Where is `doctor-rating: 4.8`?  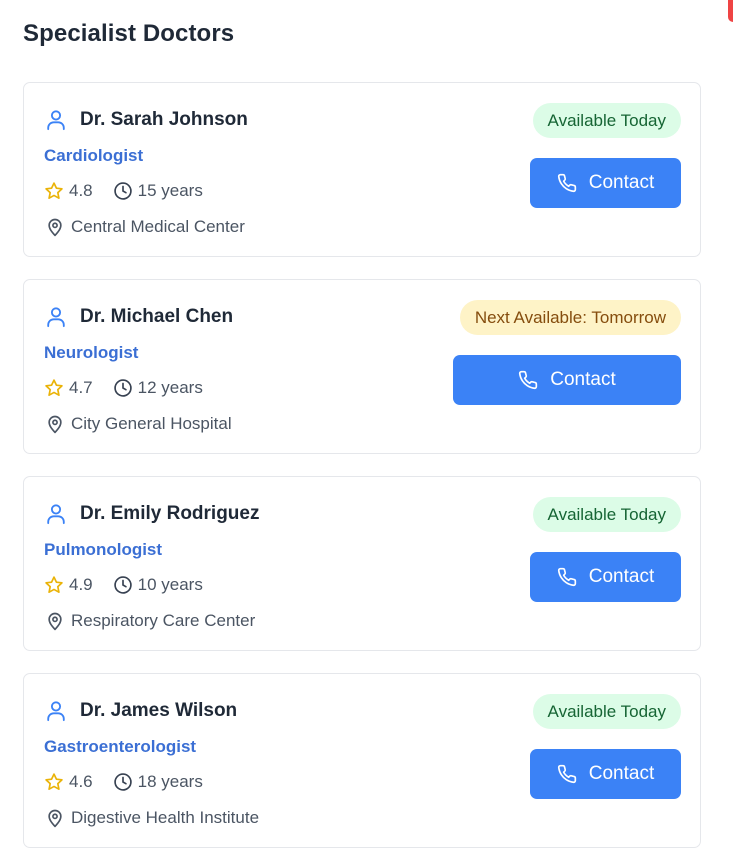 doctor-rating: 4.8 is located at coordinates (81, 190).